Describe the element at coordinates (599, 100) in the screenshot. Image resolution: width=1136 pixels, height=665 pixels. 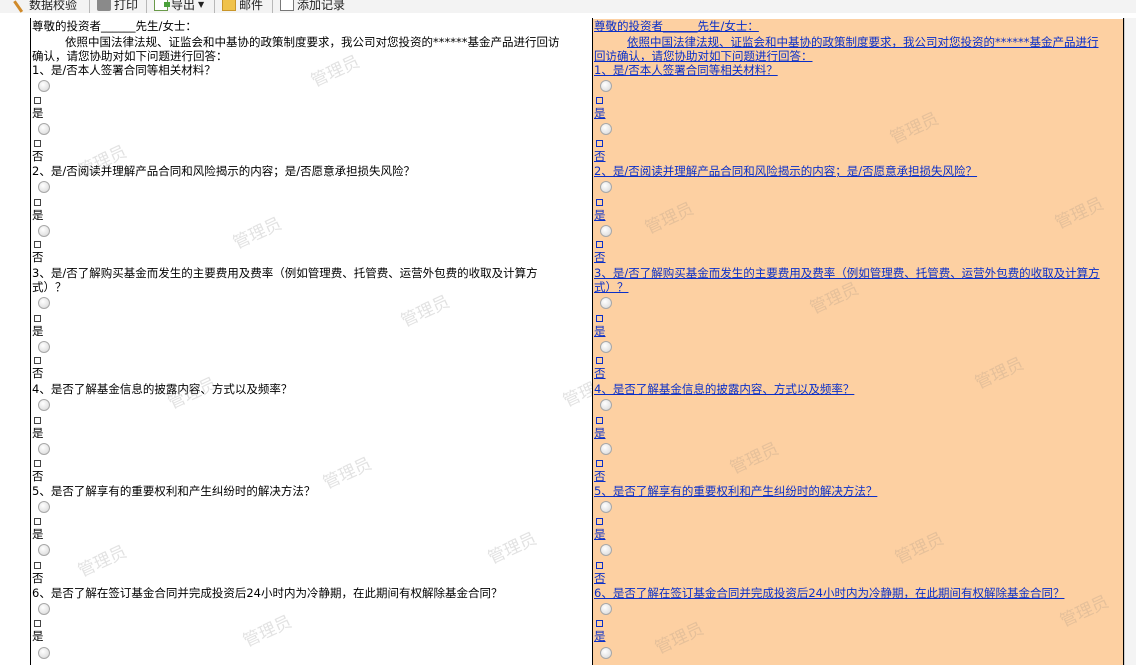
I see `preview-q1-yes-checkbox` at that location.